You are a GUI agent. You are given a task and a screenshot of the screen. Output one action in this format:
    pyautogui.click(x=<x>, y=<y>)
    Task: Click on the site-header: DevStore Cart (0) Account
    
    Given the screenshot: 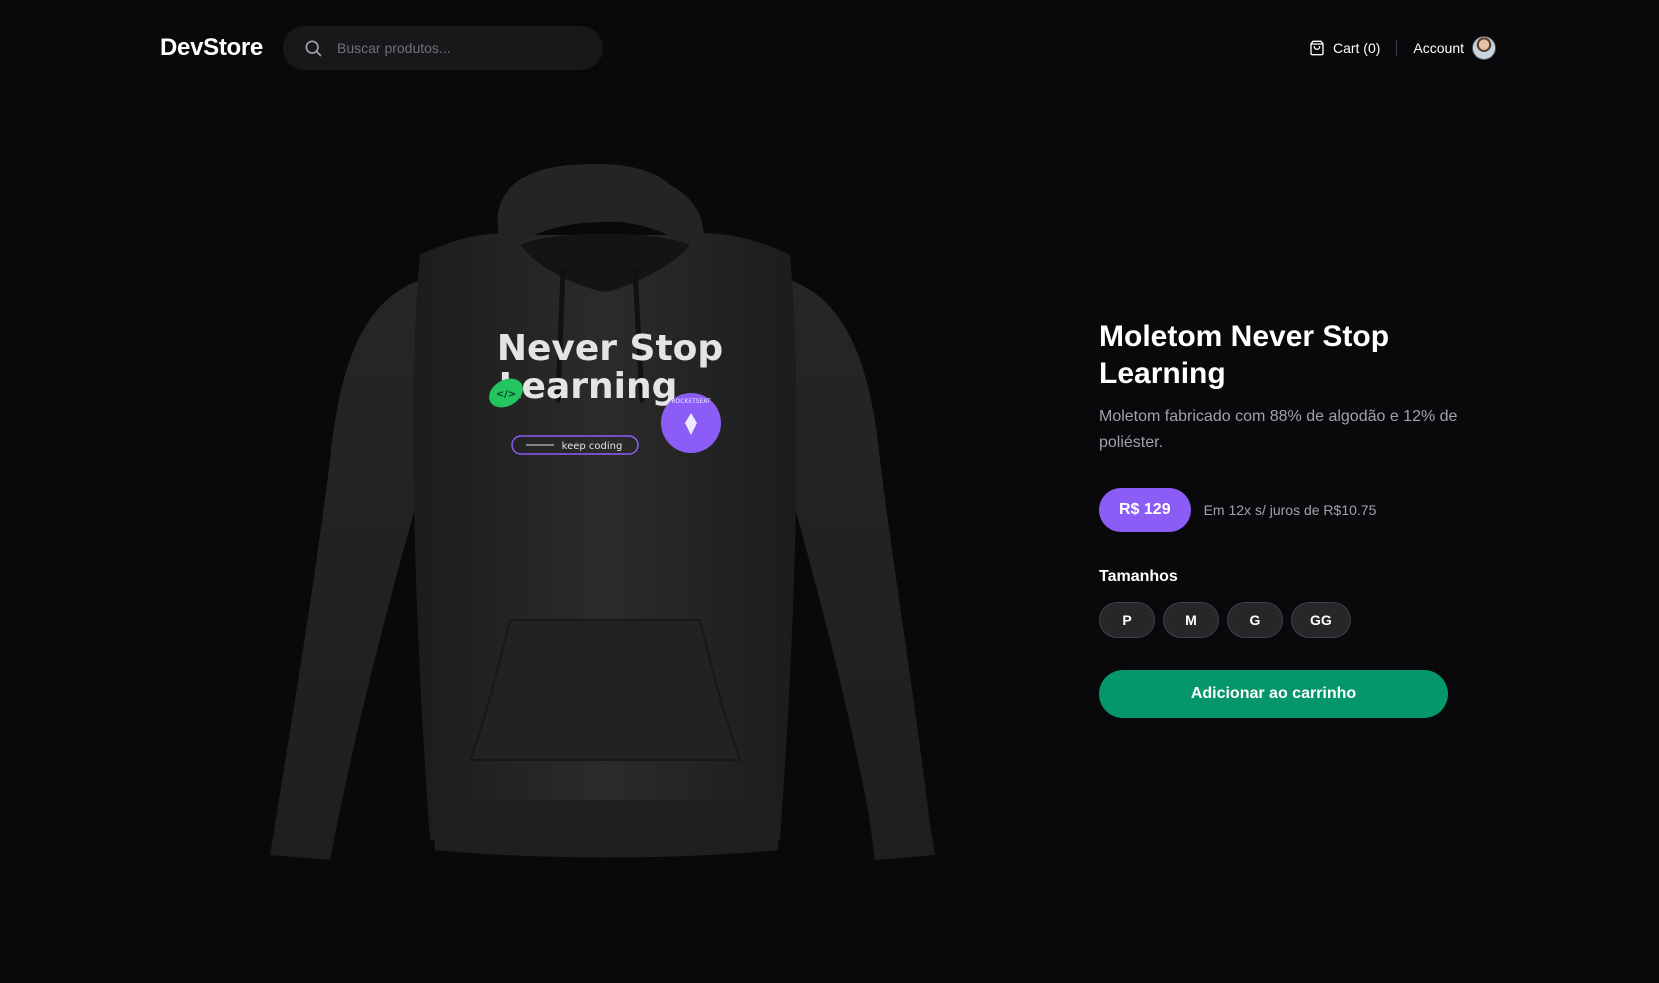 What is the action you would take?
    pyautogui.click(x=828, y=48)
    